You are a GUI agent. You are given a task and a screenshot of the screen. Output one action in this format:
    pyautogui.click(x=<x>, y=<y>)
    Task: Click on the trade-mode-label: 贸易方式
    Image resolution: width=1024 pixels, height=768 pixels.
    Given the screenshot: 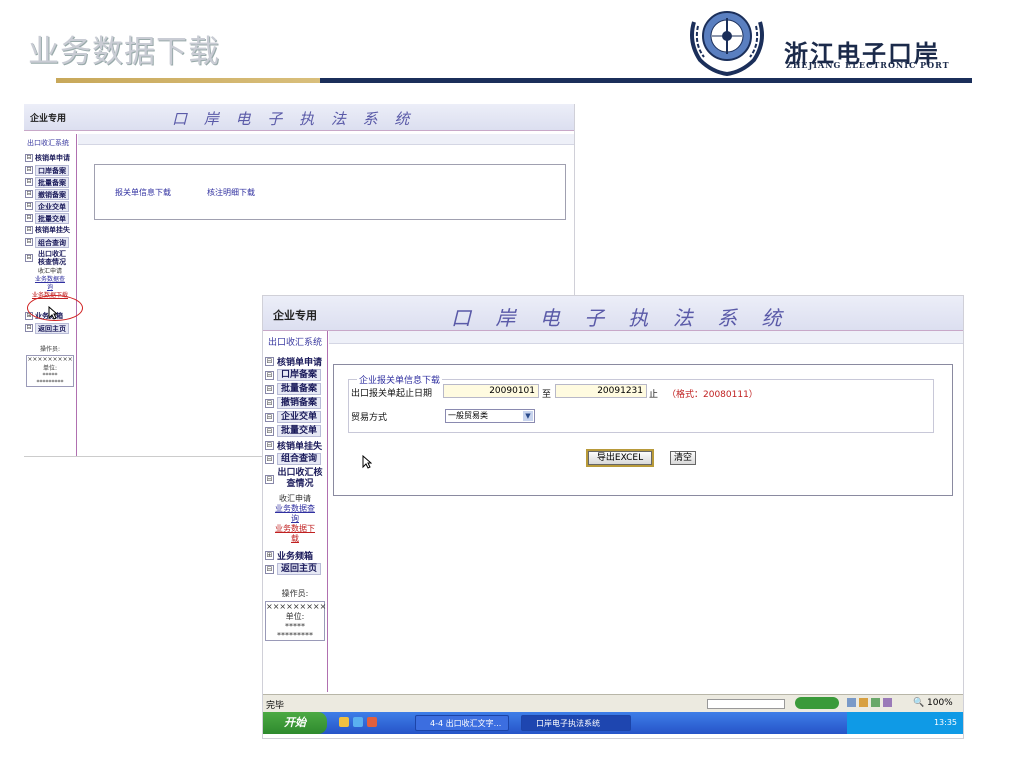 What is the action you would take?
    pyautogui.click(x=369, y=418)
    